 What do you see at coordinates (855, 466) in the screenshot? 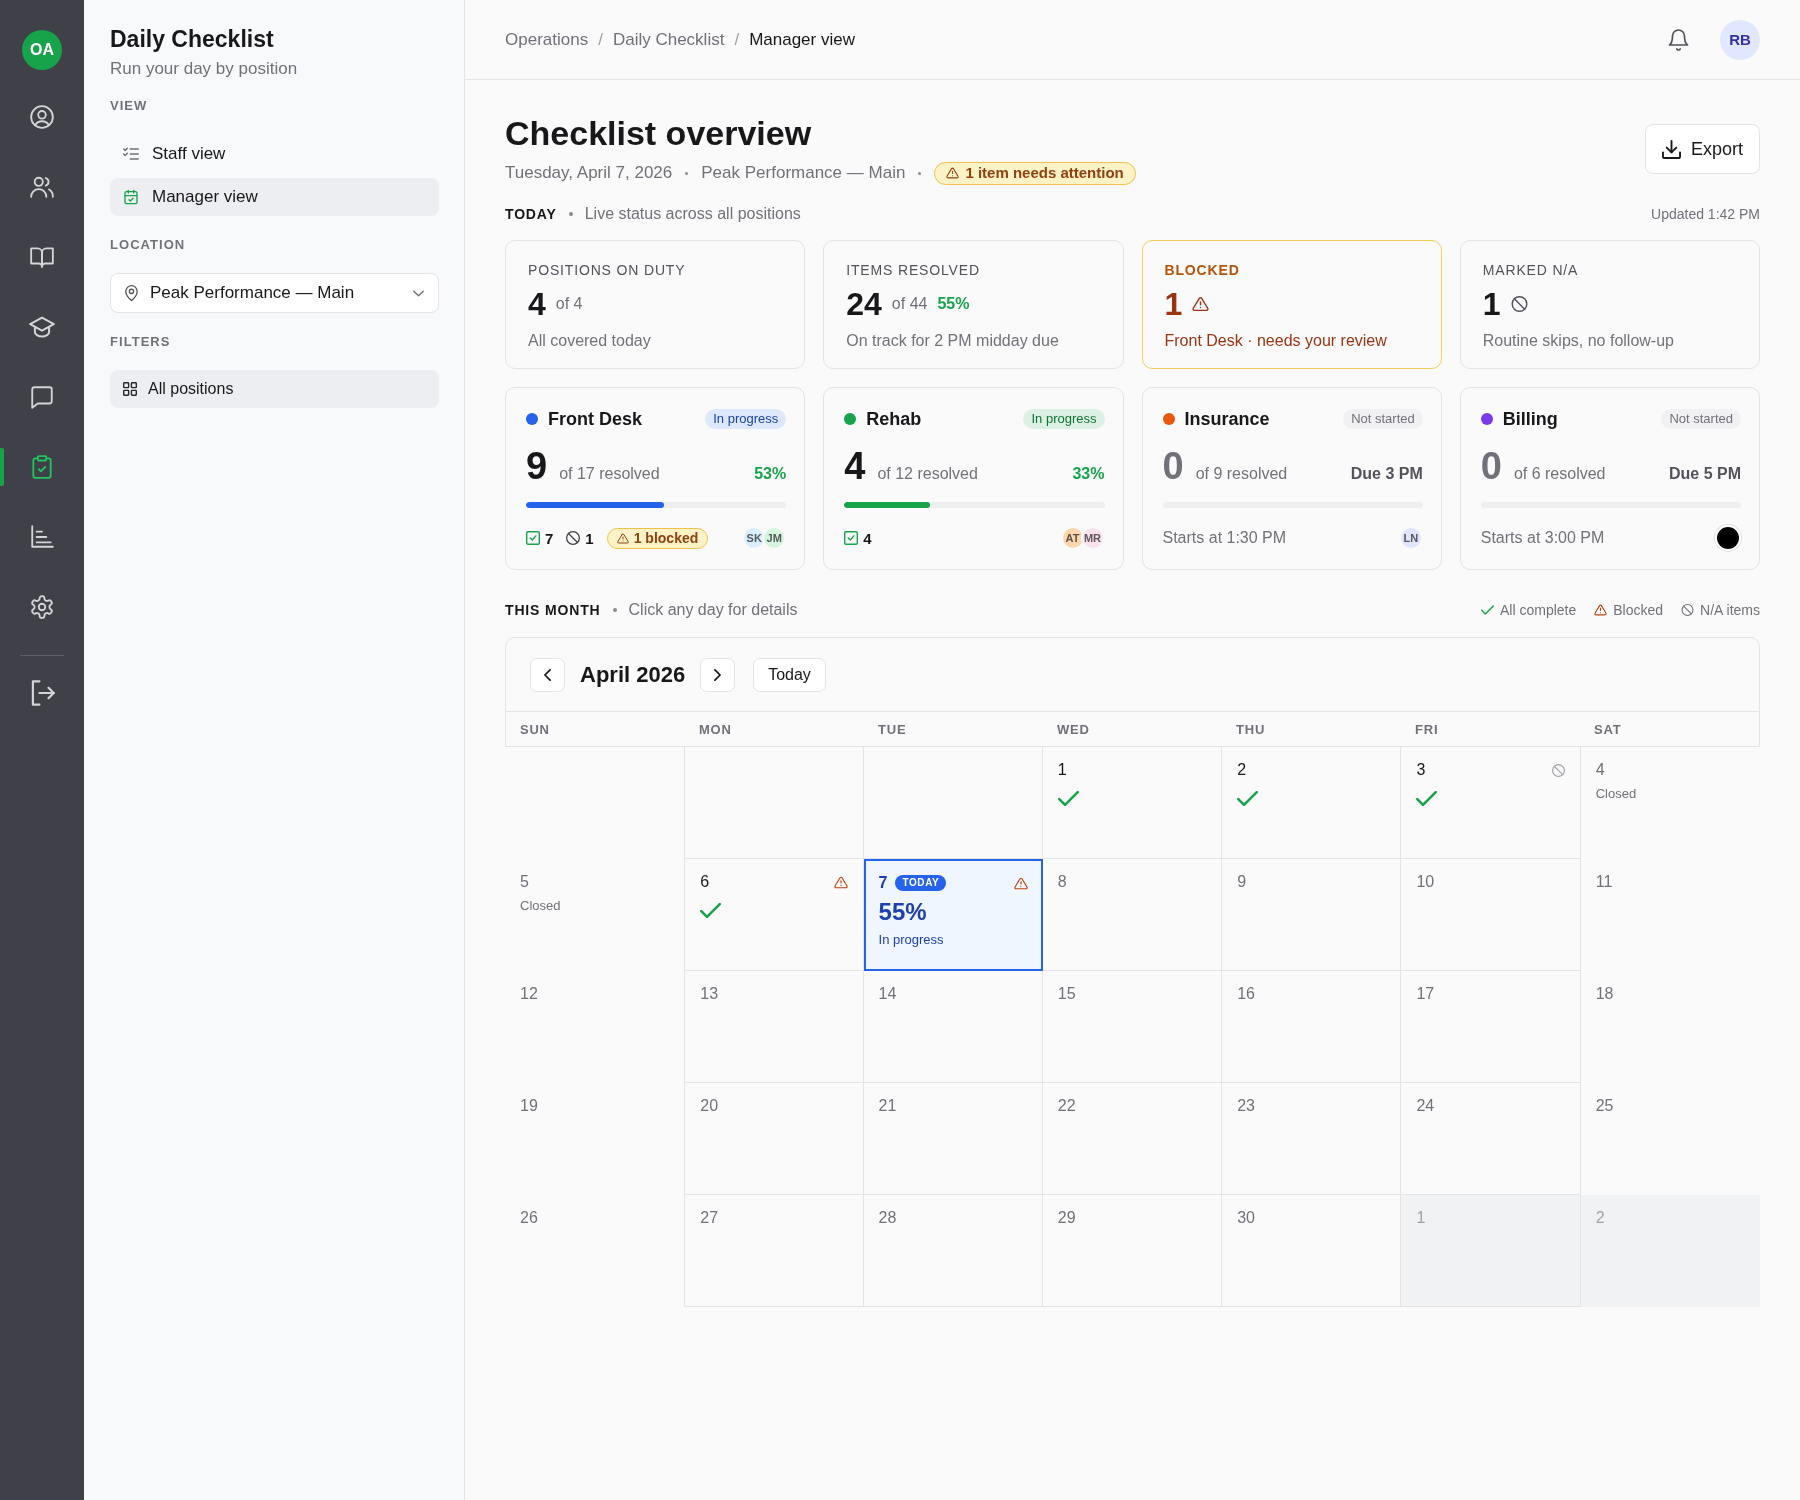
I see `resolved-count: 4` at bounding box center [855, 466].